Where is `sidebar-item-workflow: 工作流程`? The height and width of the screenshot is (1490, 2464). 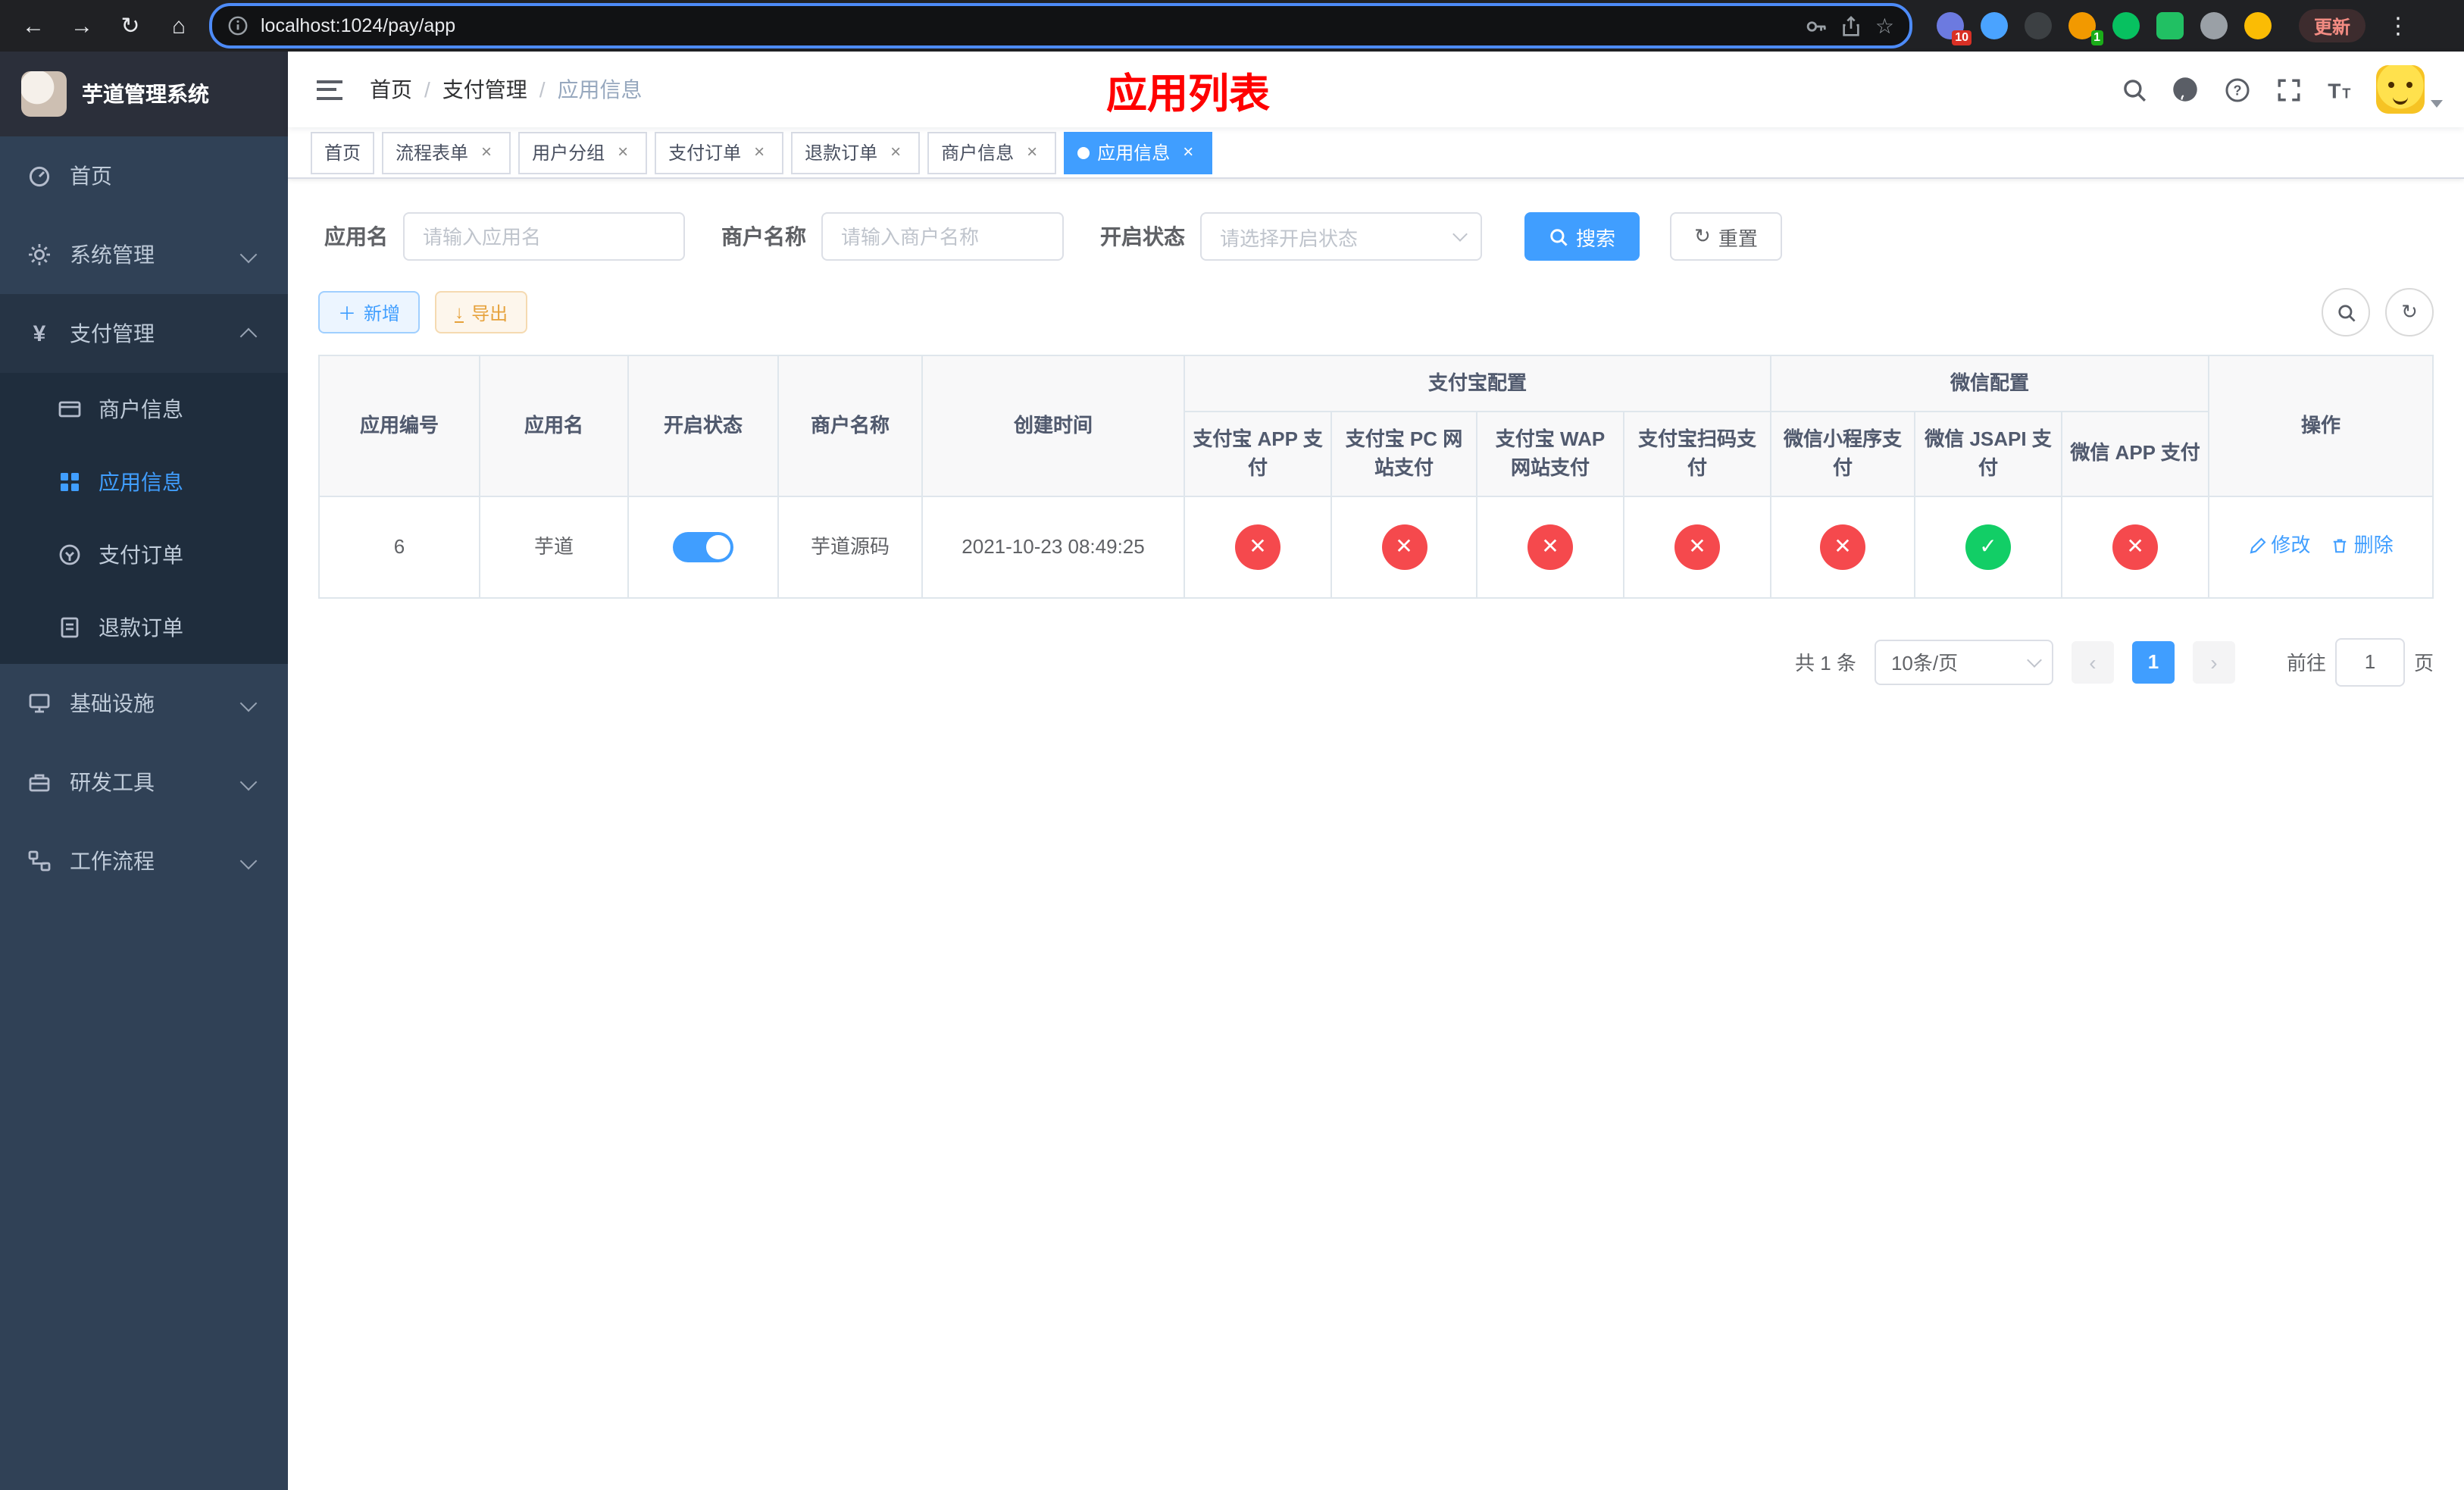 sidebar-item-workflow: 工作流程 is located at coordinates (144, 861).